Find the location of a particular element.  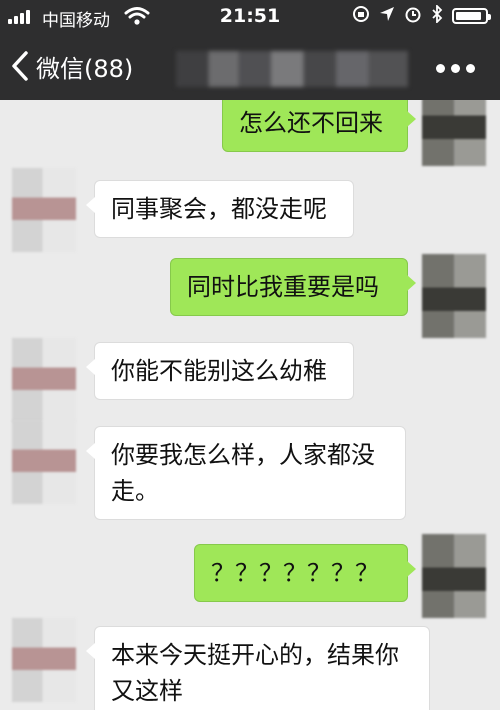

status-icons is located at coordinates (397, 15).